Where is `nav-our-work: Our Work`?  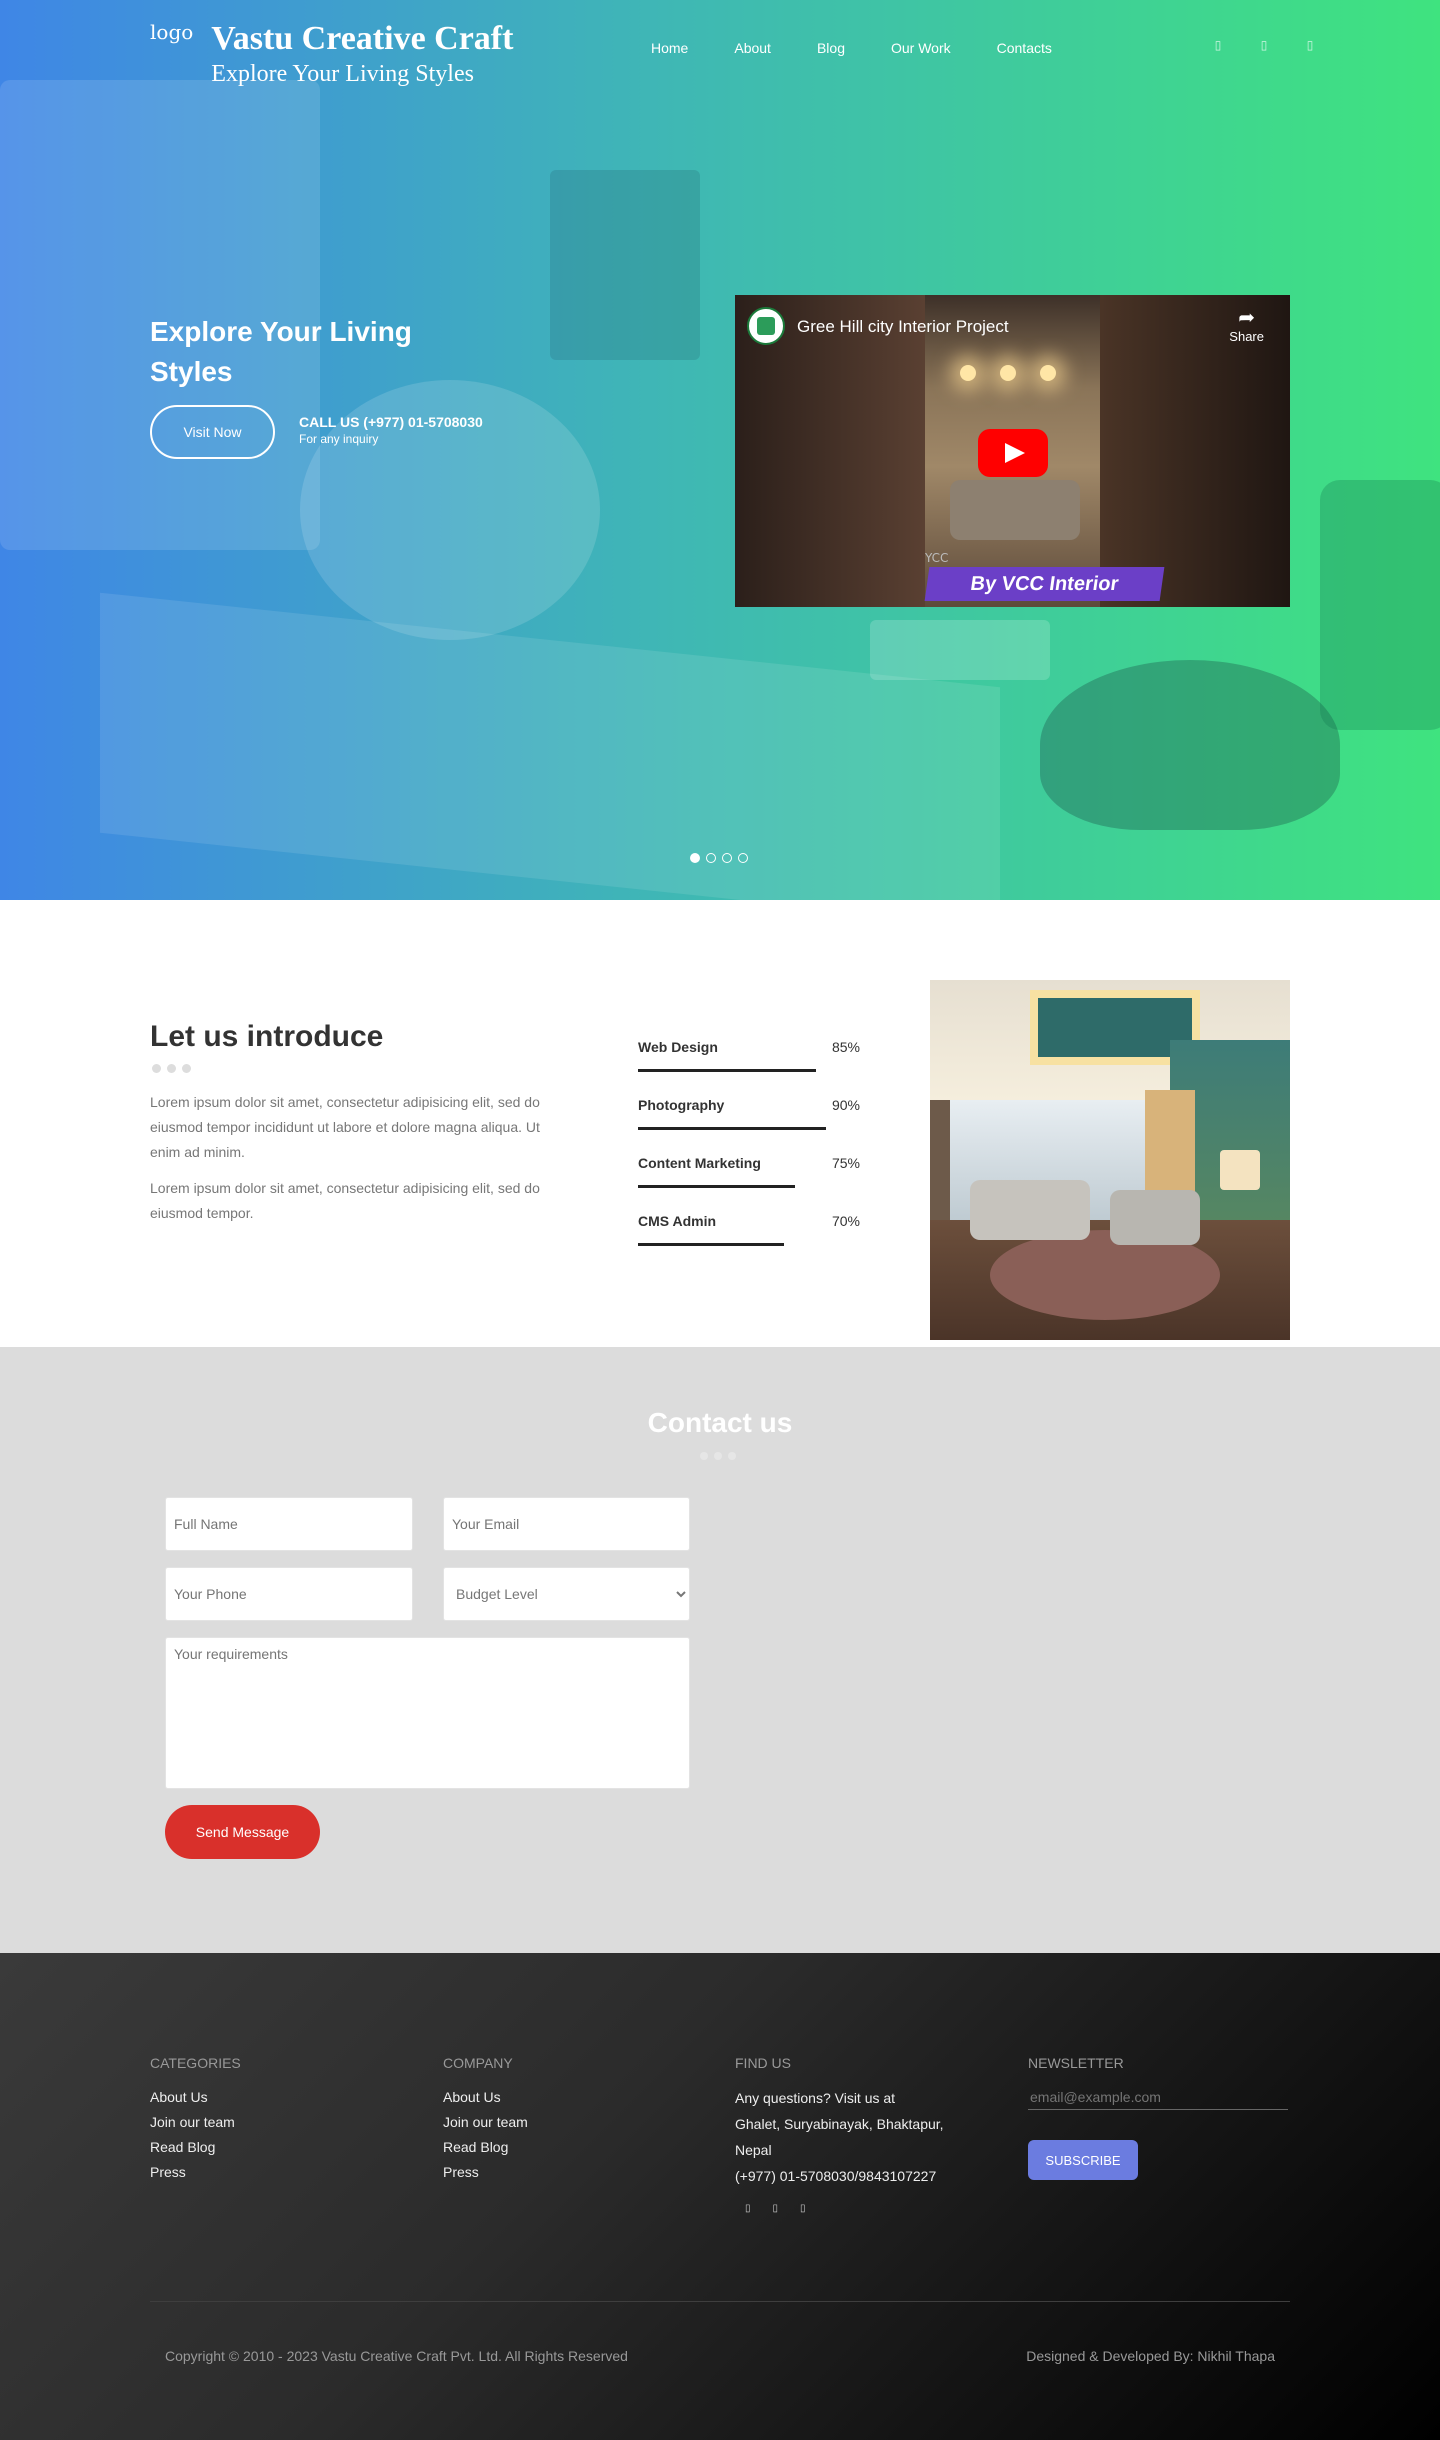 nav-our-work: Our Work is located at coordinates (921, 48).